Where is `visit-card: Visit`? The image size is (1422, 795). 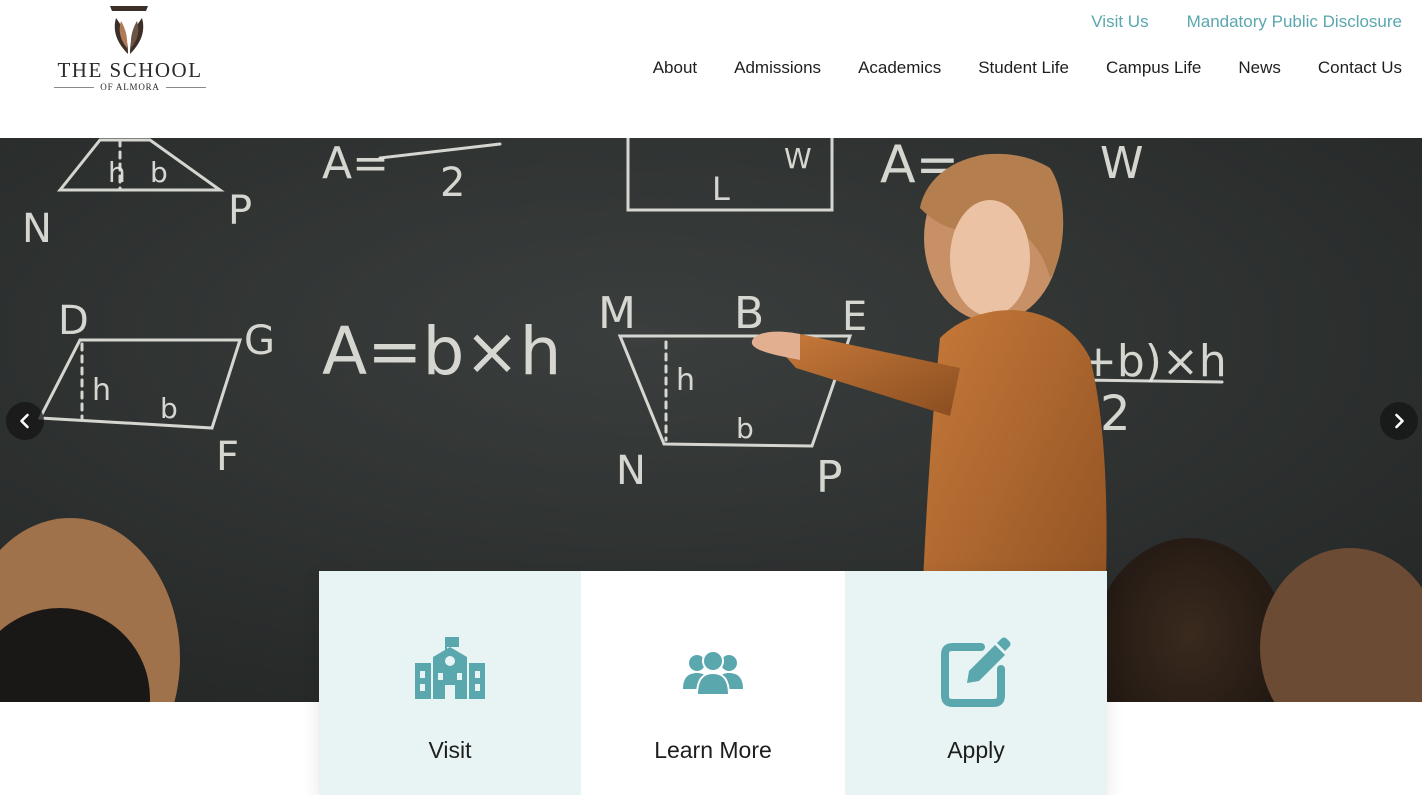 visit-card: Visit is located at coordinates (450, 683).